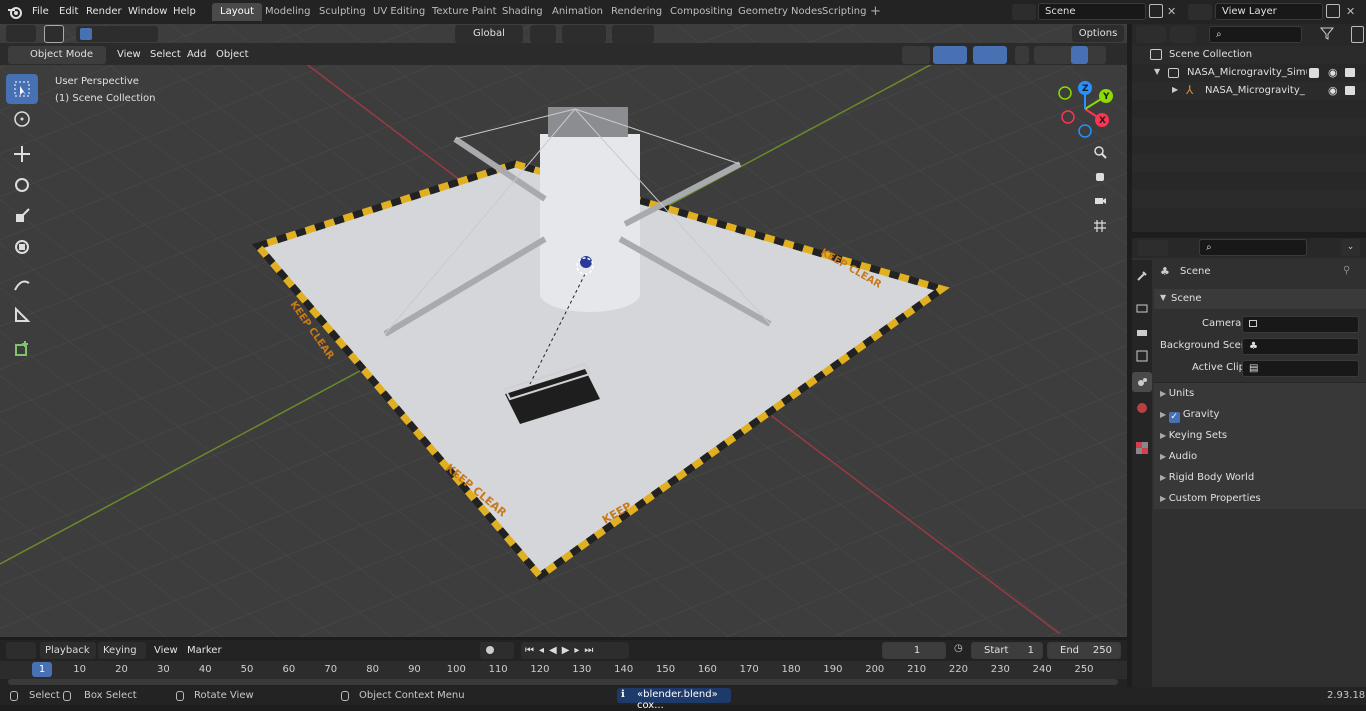  I want to click on new-view-layer-icon, so click(1333, 11).